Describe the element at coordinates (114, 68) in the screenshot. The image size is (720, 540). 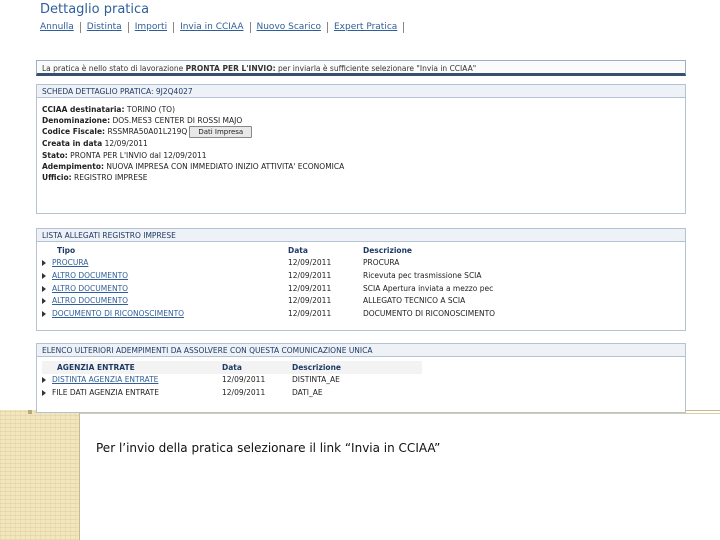
I see `status-prefix: La pratica è nello stato di lavorazione` at that location.